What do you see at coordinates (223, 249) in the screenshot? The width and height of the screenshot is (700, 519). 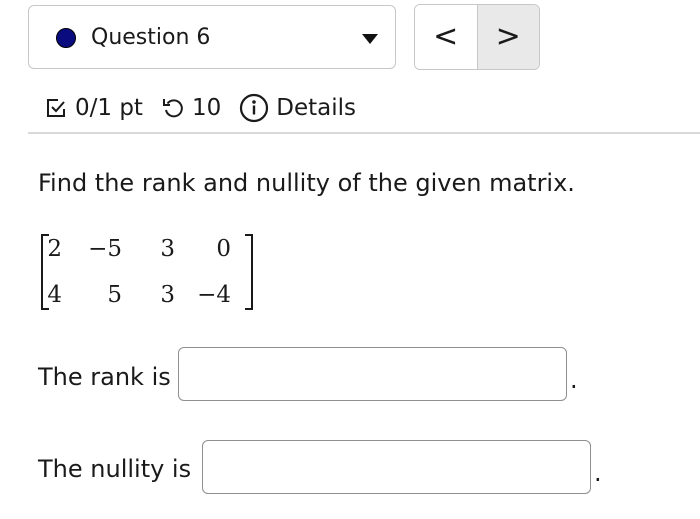 I see `matrix-cell: 0` at bounding box center [223, 249].